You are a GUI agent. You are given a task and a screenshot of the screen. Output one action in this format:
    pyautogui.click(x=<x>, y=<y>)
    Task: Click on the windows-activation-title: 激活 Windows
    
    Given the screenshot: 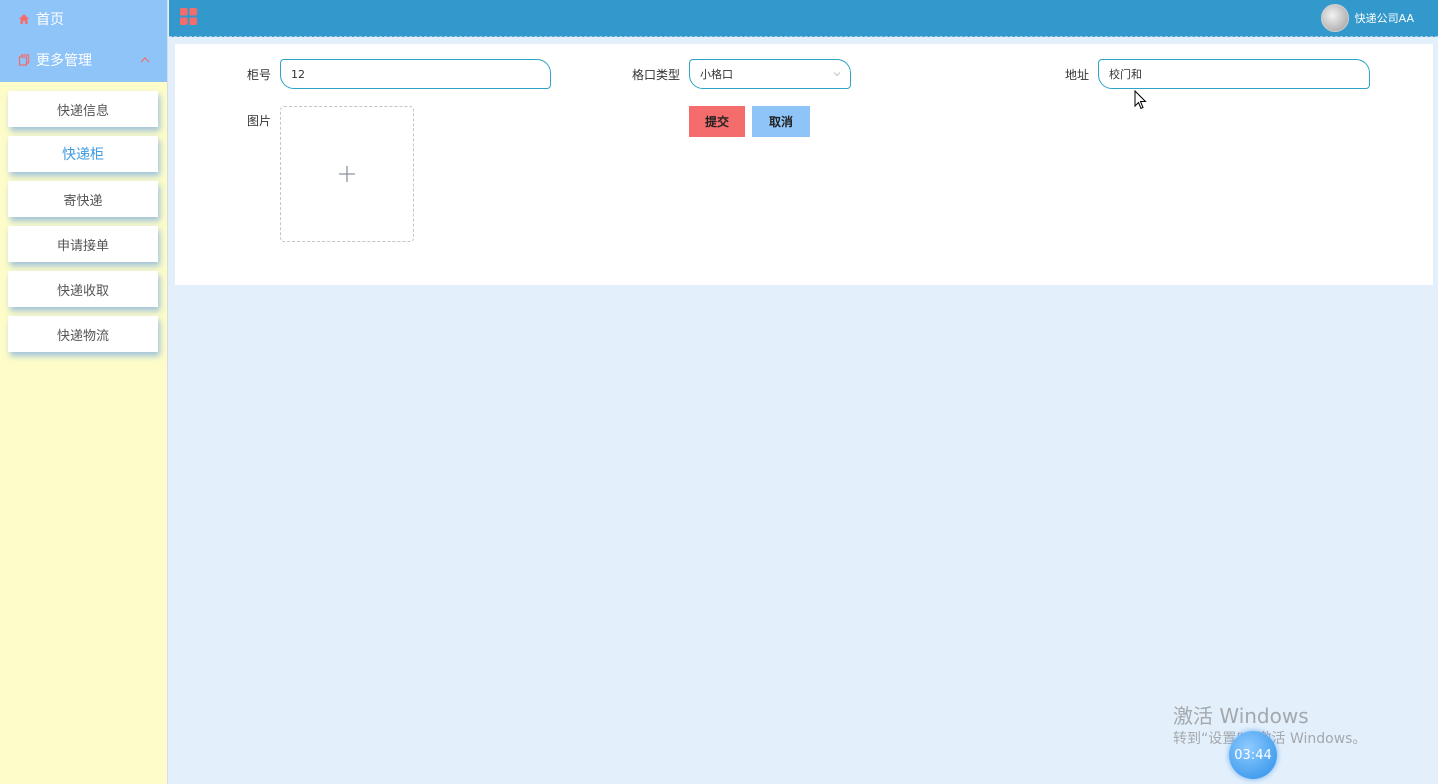 What is the action you would take?
    pyautogui.click(x=1241, y=716)
    